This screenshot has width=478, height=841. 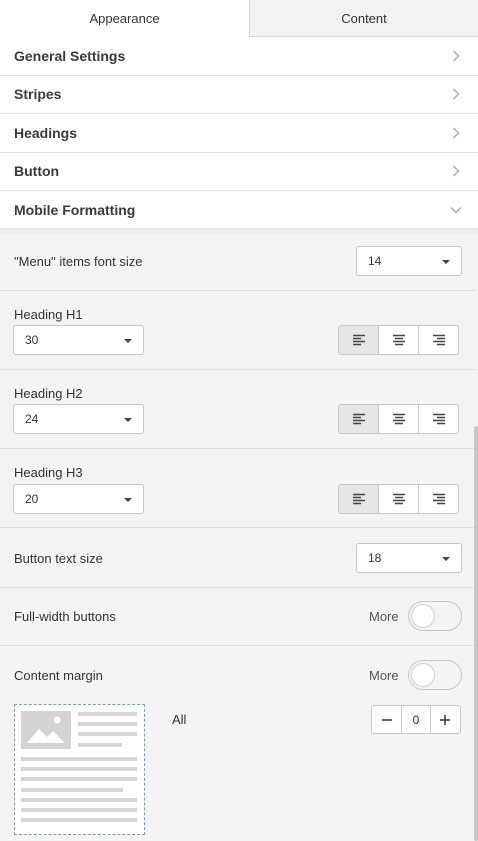 What do you see at coordinates (32, 340) in the screenshot?
I see `select-value: 30` at bounding box center [32, 340].